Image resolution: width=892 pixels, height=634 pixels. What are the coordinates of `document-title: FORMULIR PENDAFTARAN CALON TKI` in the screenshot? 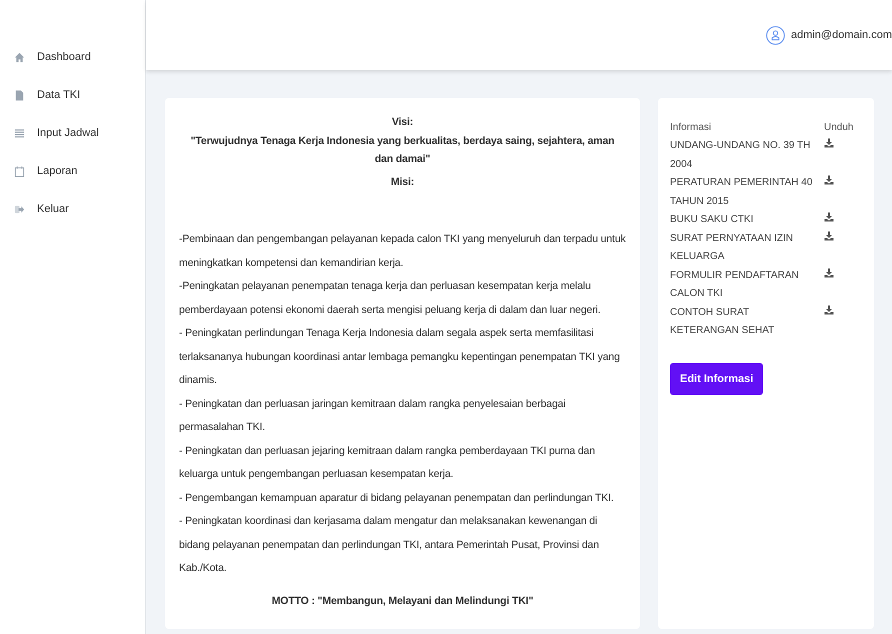 It's located at (735, 284).